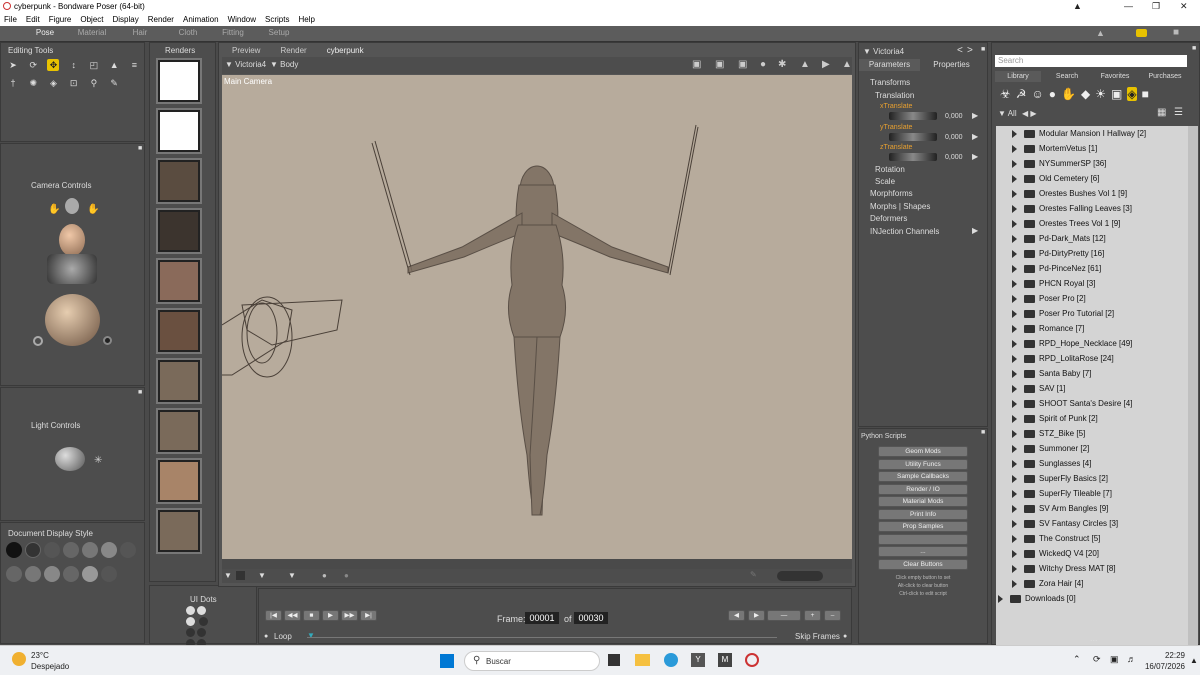  Describe the element at coordinates (52, 550) in the screenshot. I see `wireframe-style-icon` at that location.